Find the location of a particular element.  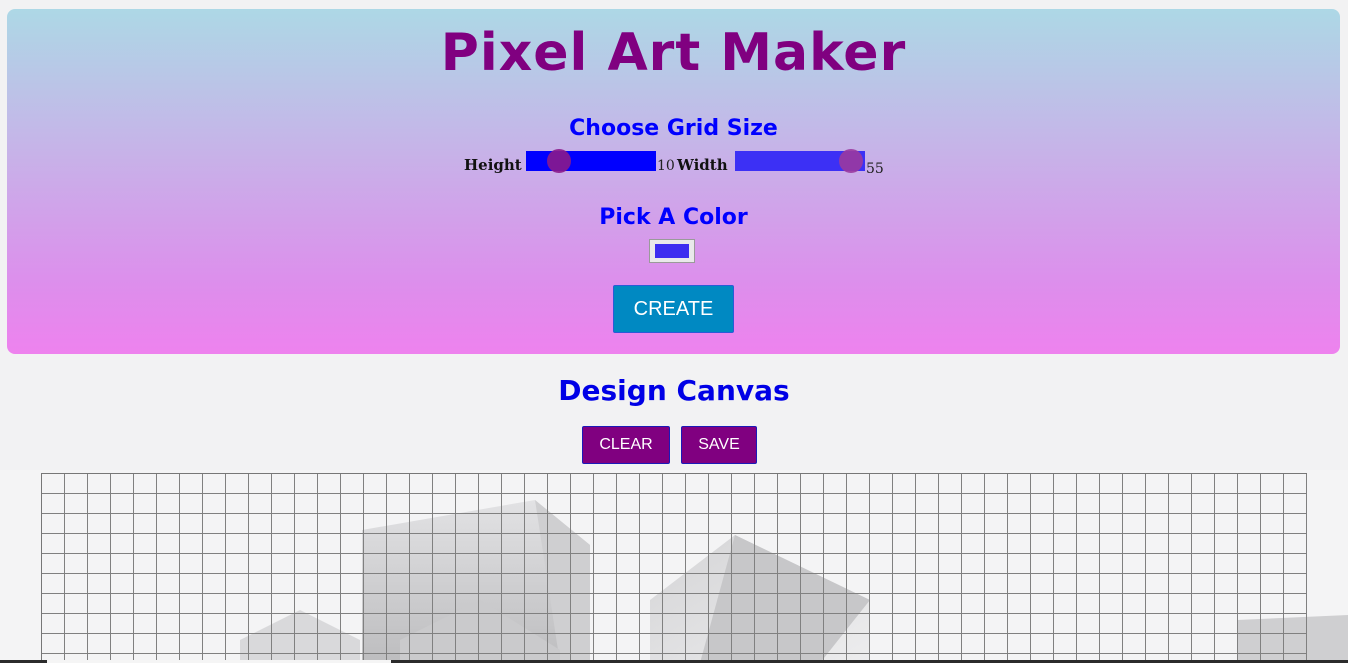

height-slider-thumb is located at coordinates (559, 161).